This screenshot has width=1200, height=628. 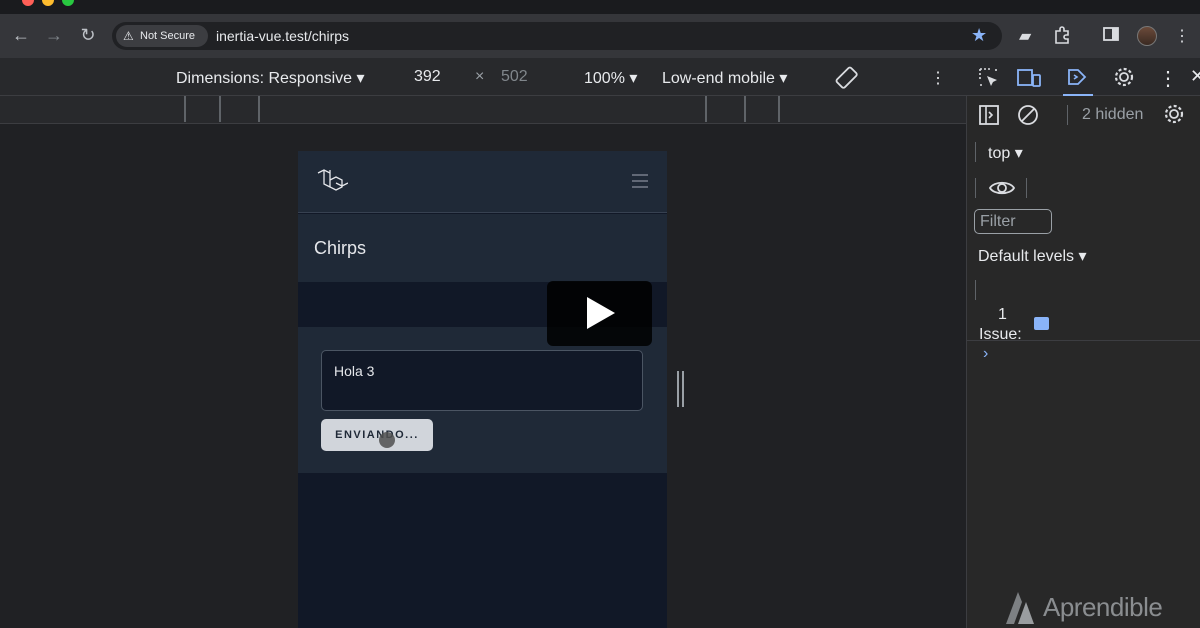 What do you see at coordinates (989, 80) in the screenshot?
I see `inspect-icon` at bounding box center [989, 80].